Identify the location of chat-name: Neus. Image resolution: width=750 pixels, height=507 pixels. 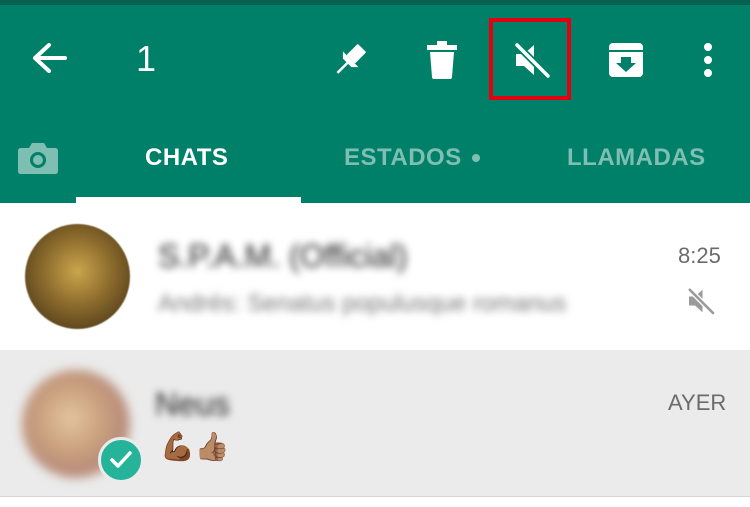
(192, 404).